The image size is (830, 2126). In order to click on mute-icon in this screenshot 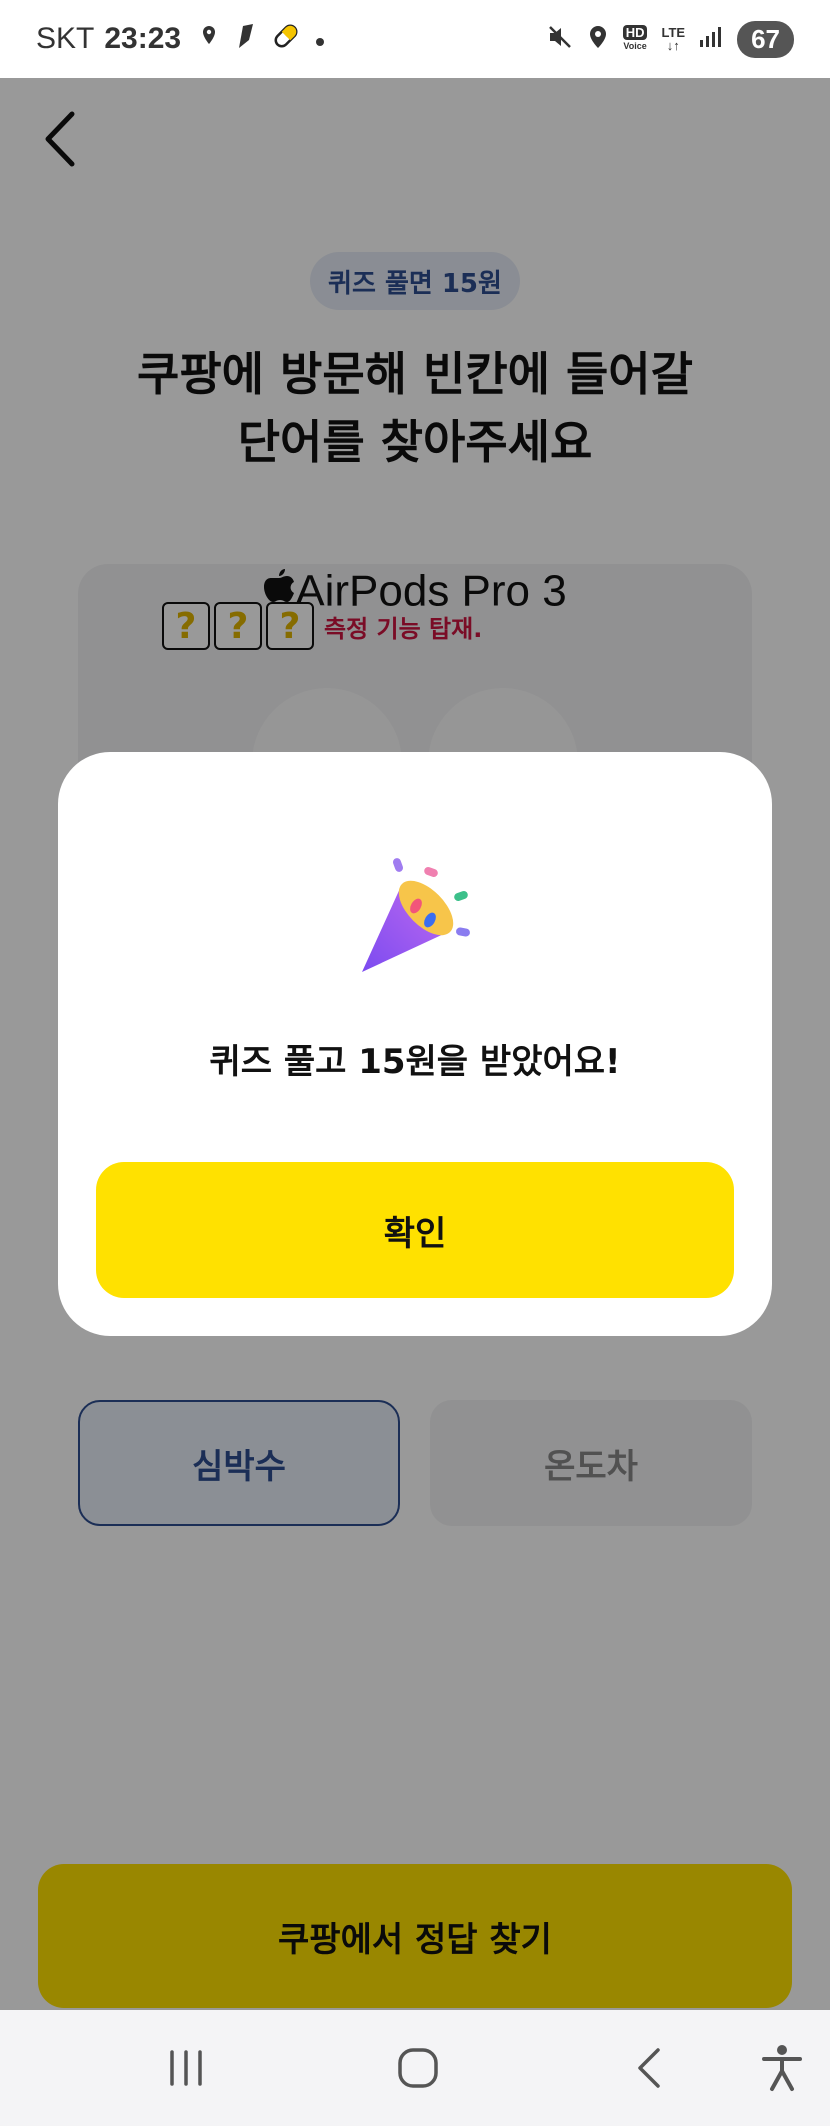, I will do `click(560, 39)`.